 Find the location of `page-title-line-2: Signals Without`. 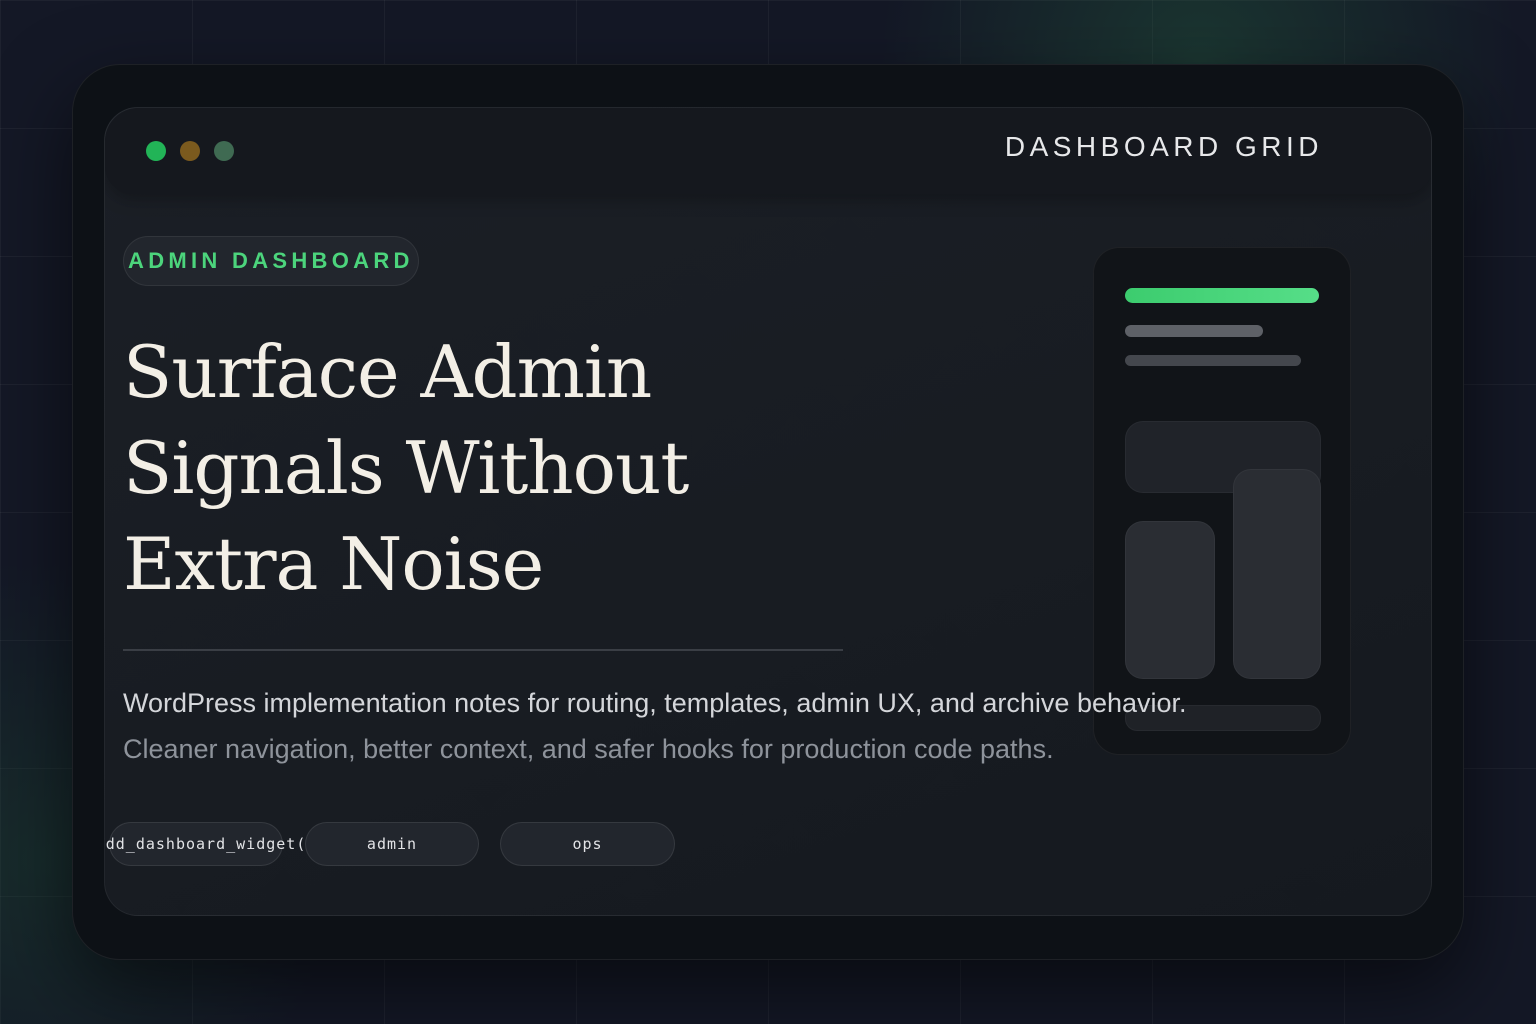

page-title-line-2: Signals Without is located at coordinates (406, 468).